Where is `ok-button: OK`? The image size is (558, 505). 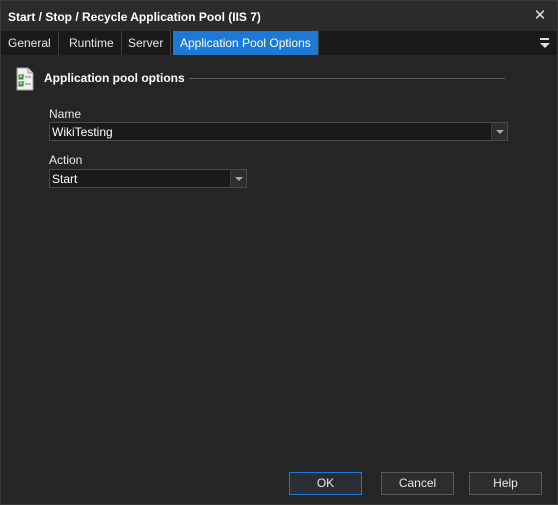 ok-button: OK is located at coordinates (325, 483).